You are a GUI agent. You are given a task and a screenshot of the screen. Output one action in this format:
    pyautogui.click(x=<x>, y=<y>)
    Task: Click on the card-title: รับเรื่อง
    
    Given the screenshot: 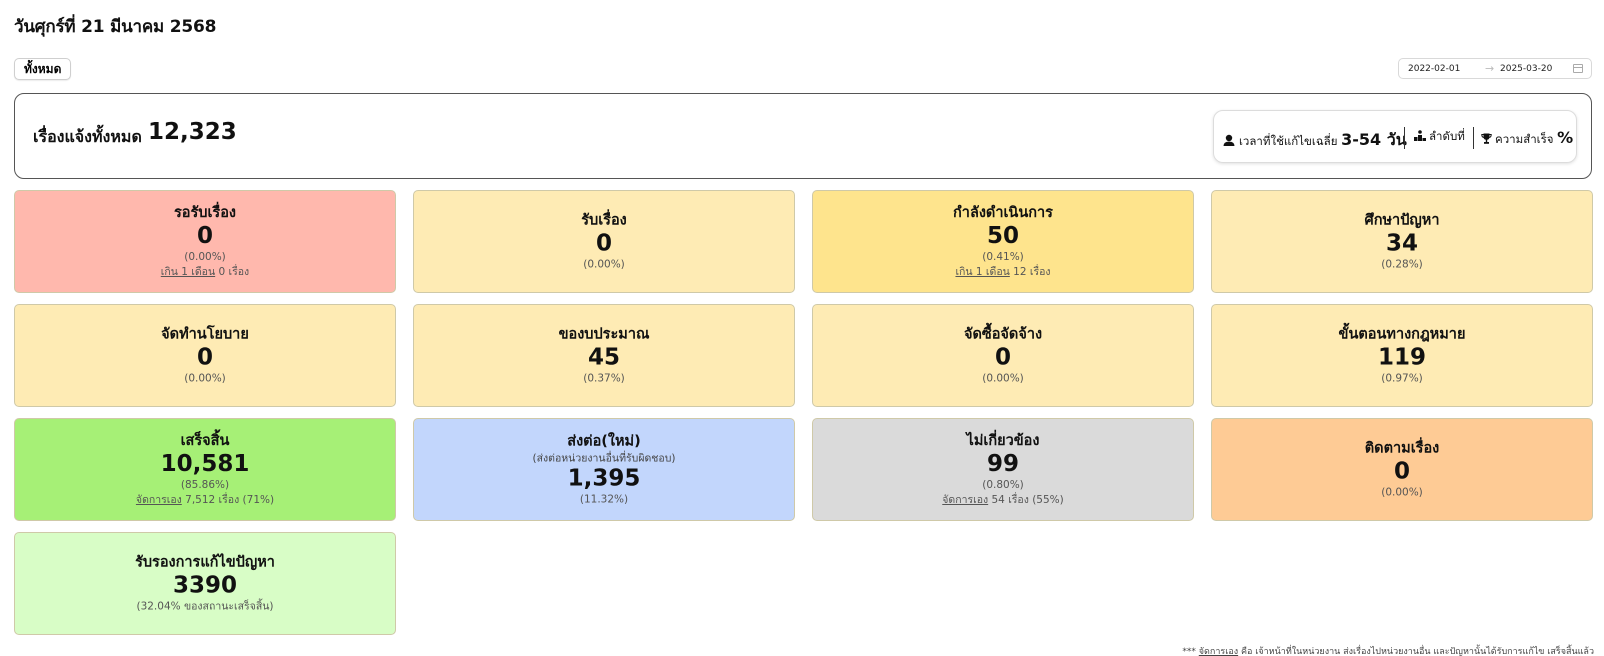 What is the action you would take?
    pyautogui.click(x=604, y=220)
    